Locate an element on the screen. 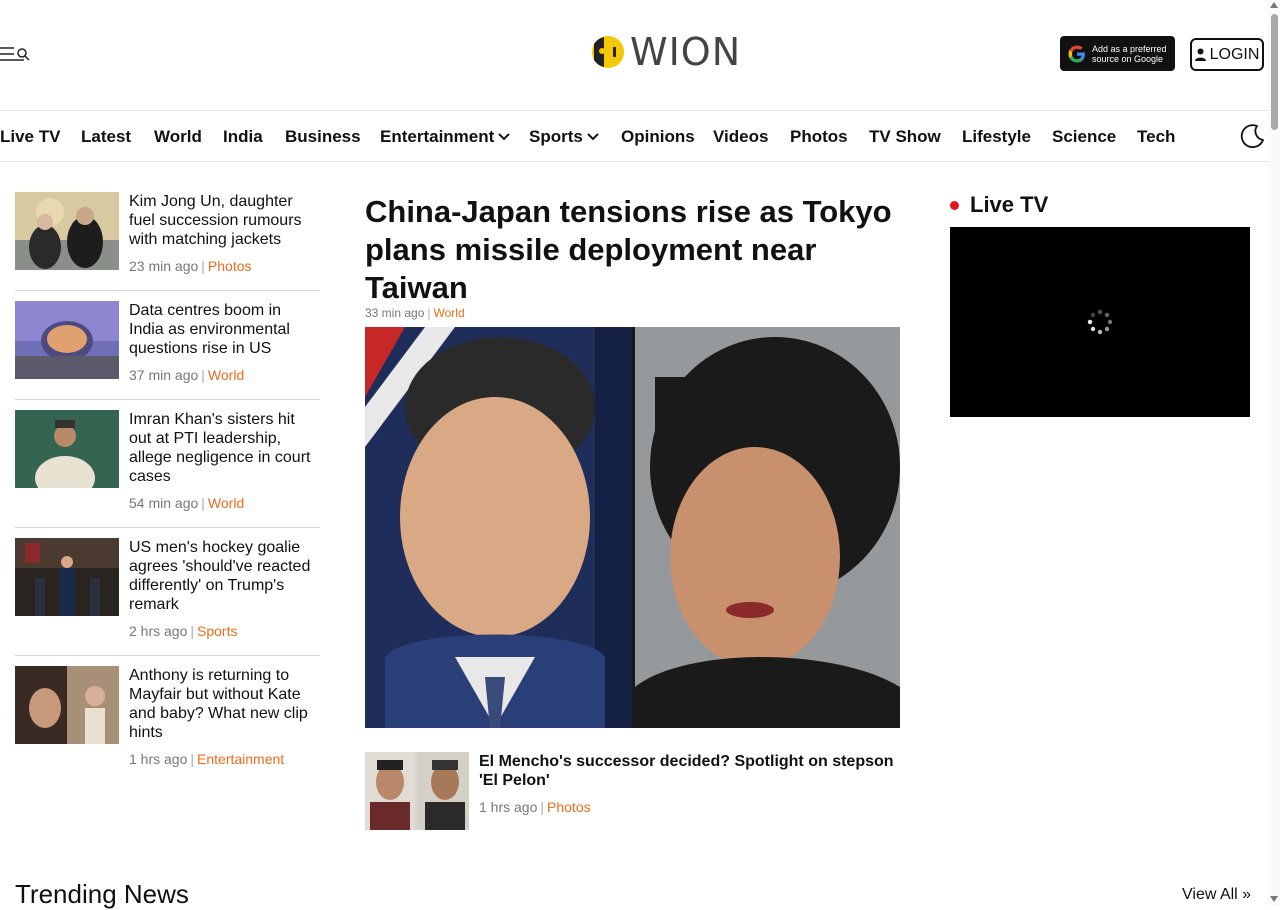 This screenshot has width=1280, height=910. nav-item-videos: Videos is located at coordinates (740, 137).